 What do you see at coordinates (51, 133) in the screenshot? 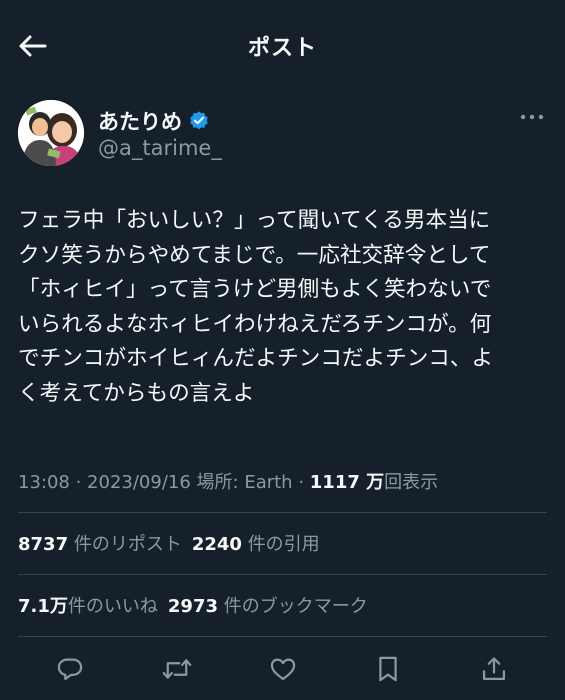
I see `avatar` at bounding box center [51, 133].